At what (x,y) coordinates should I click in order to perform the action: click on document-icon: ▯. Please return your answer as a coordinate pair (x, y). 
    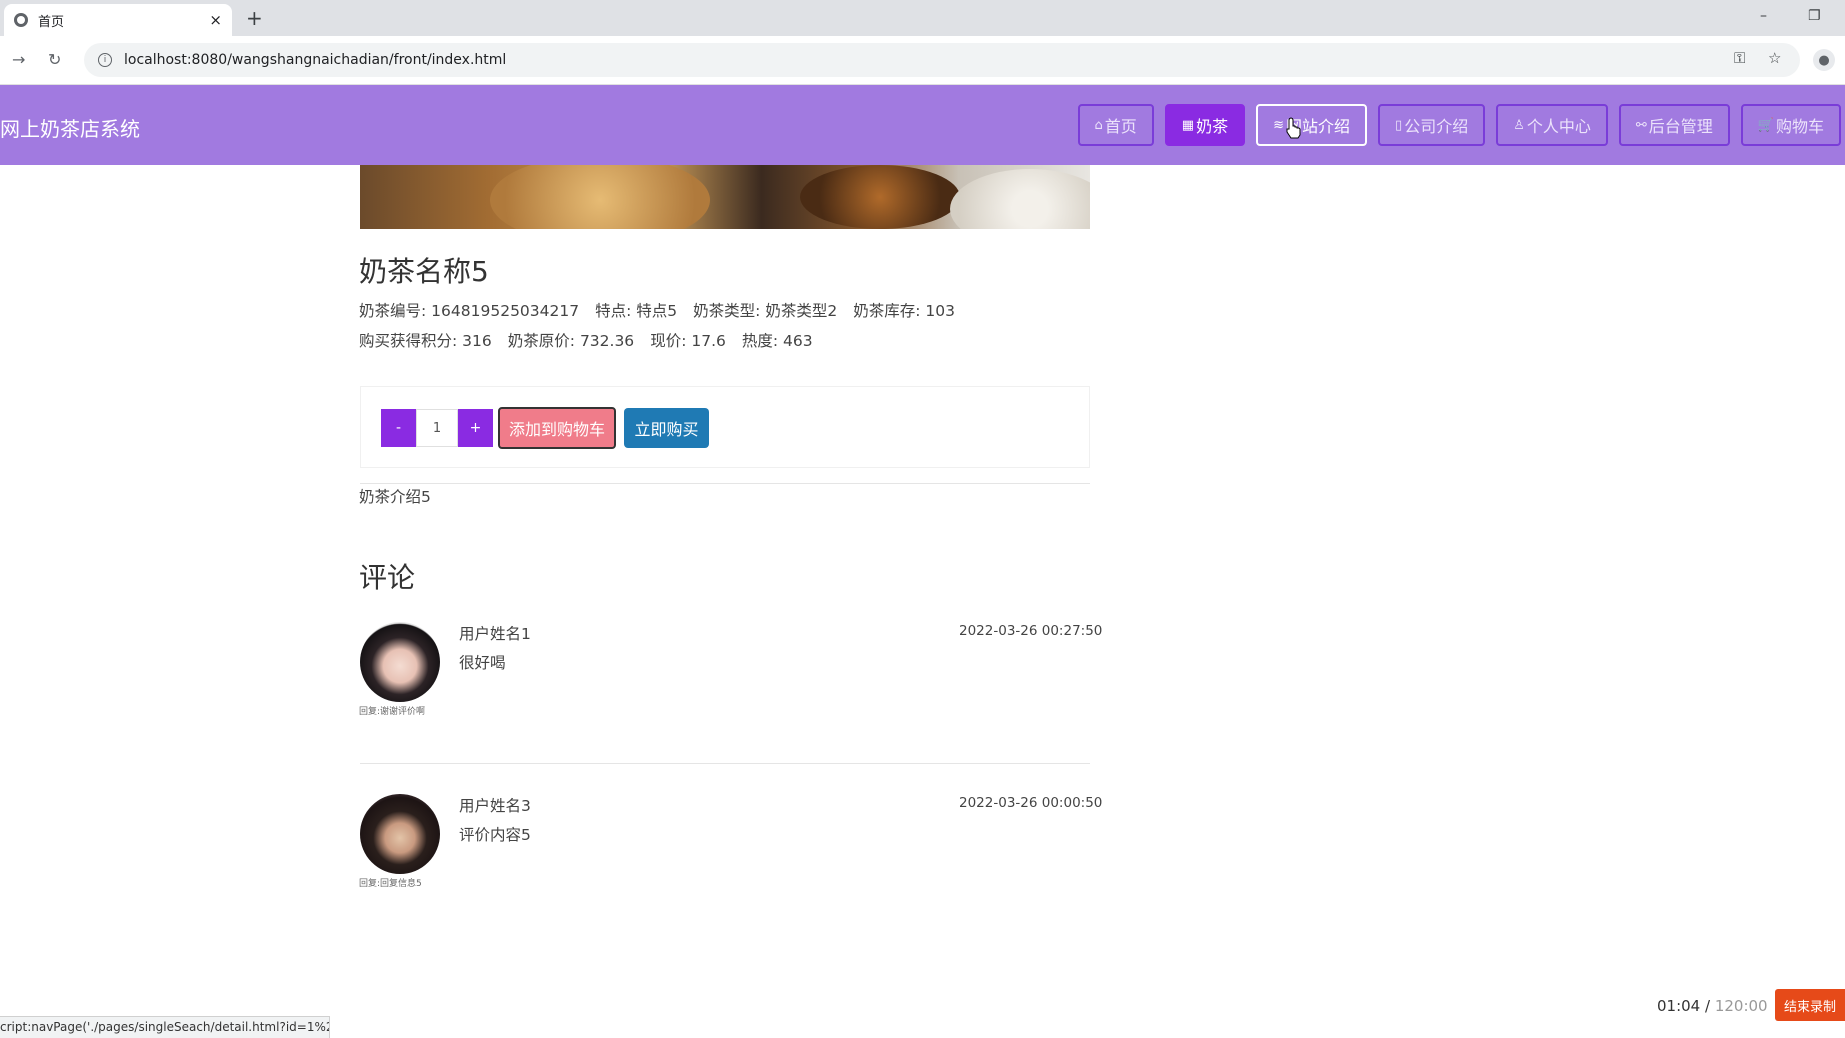
    Looking at the image, I should click on (1399, 125).